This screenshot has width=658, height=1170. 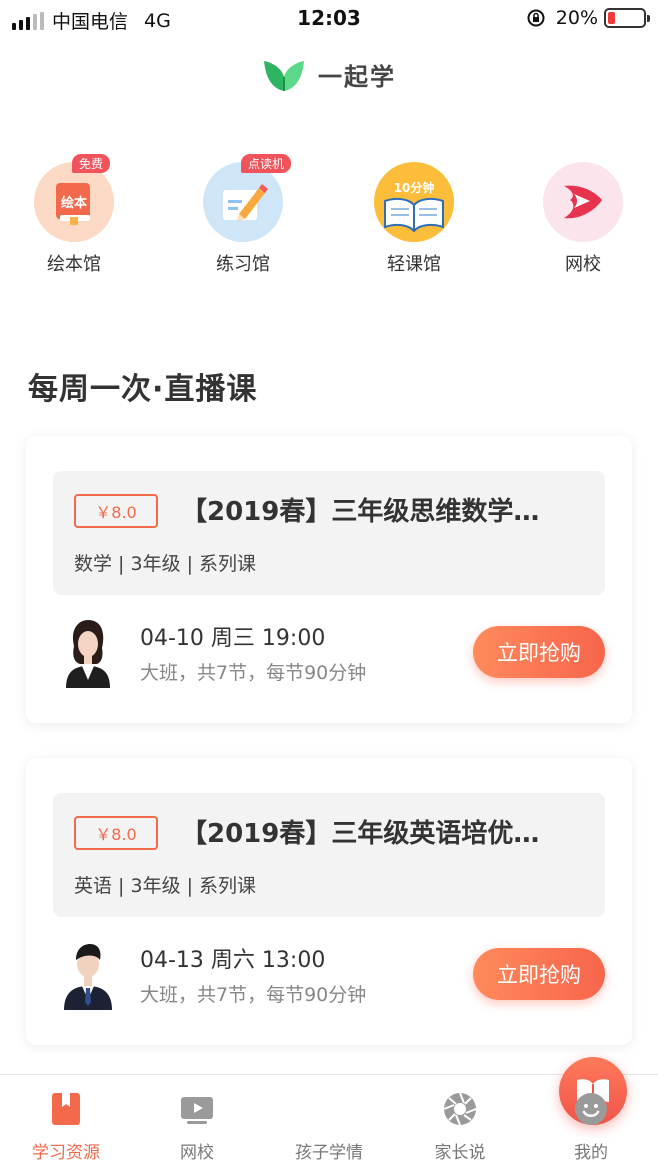 What do you see at coordinates (74, 264) in the screenshot?
I see `category-label: 绘本馆` at bounding box center [74, 264].